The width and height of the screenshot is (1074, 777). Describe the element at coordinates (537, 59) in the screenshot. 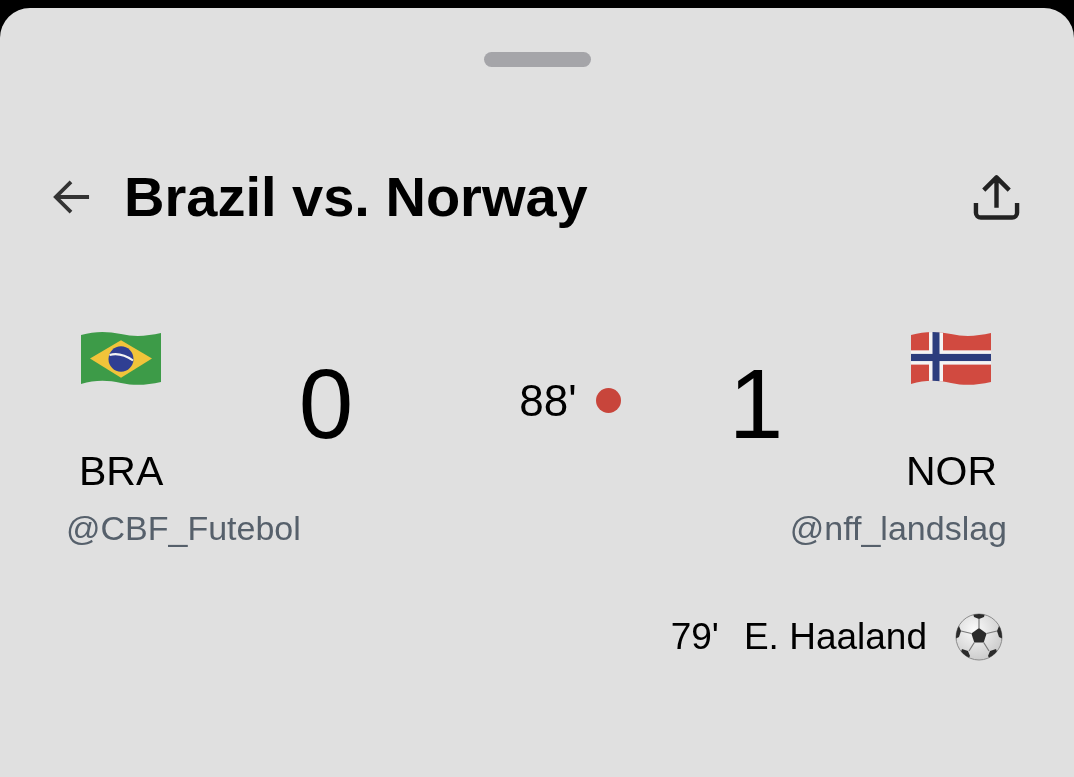

I see `drag-handle` at that location.